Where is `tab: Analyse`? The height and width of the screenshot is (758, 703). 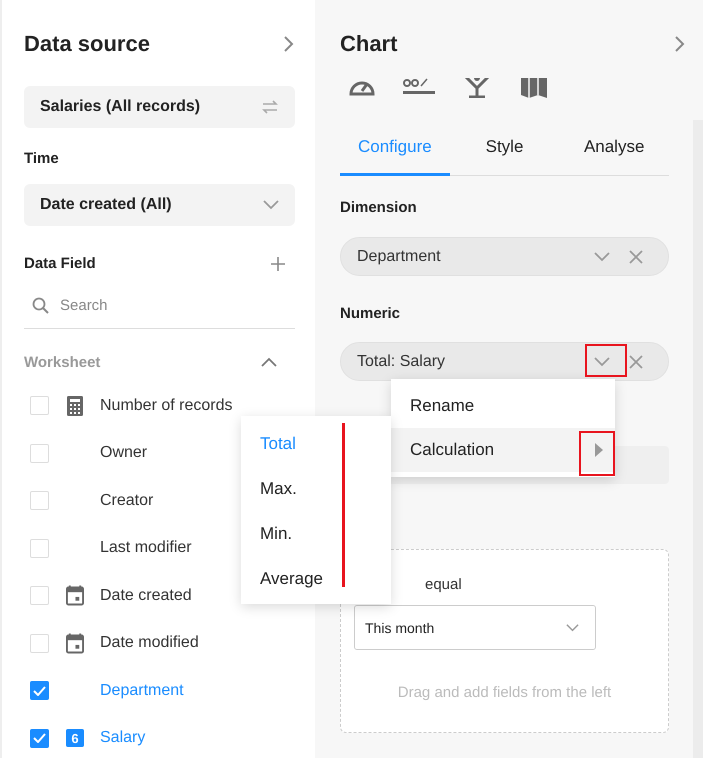
tab: Analyse is located at coordinates (614, 148).